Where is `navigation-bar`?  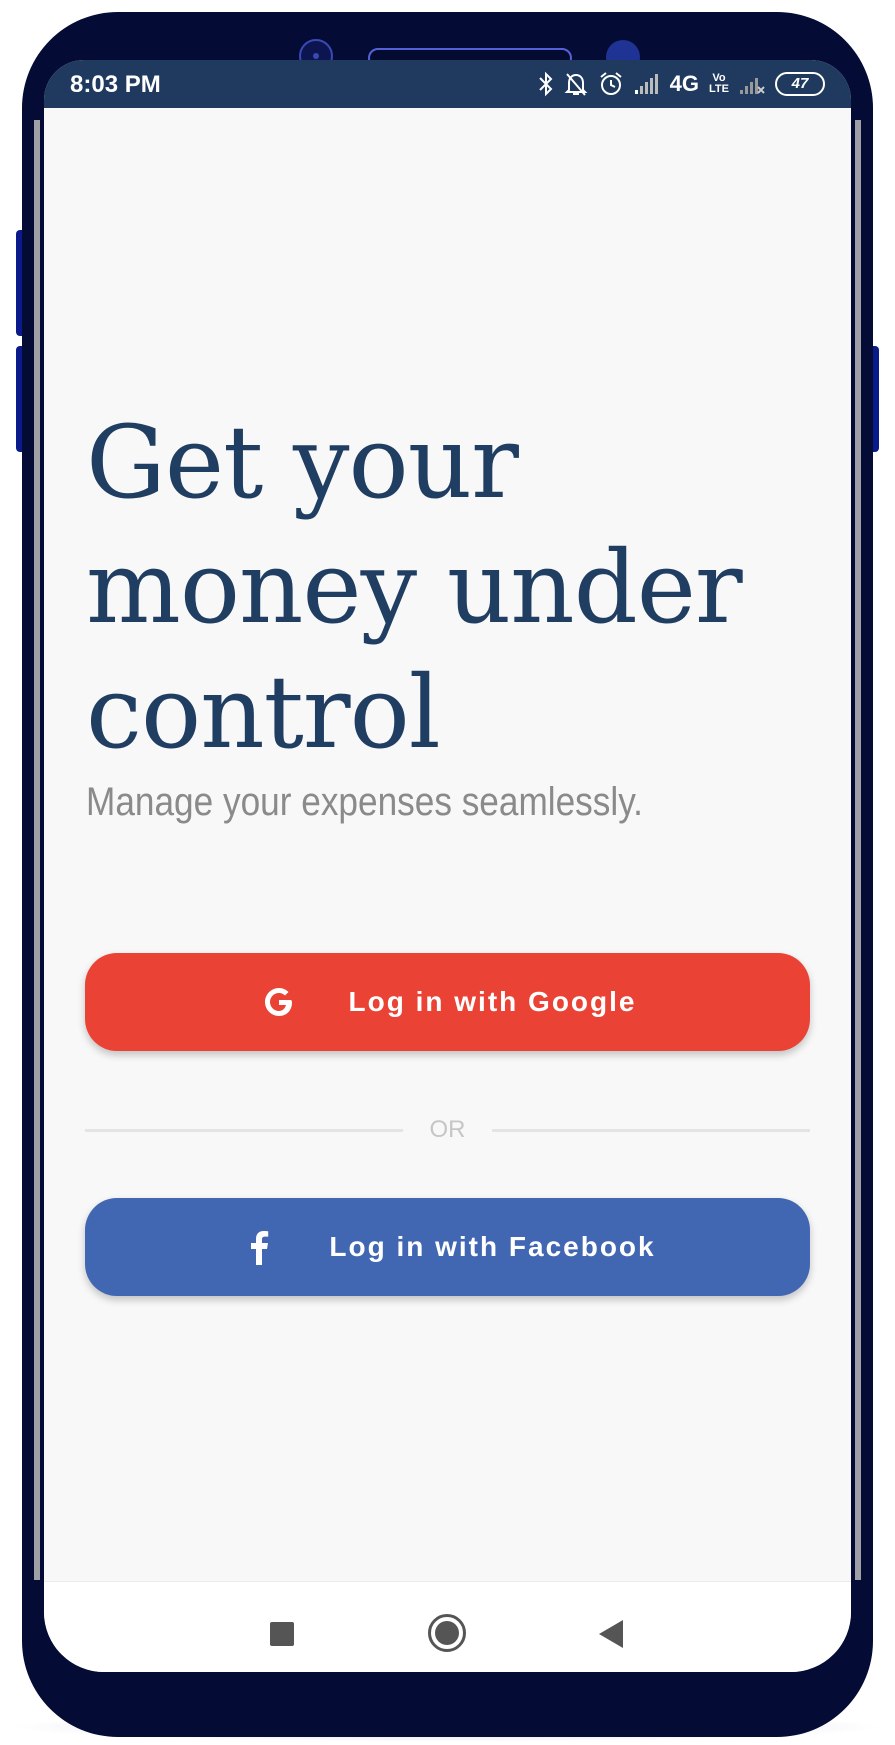
navigation-bar is located at coordinates (447, 1626).